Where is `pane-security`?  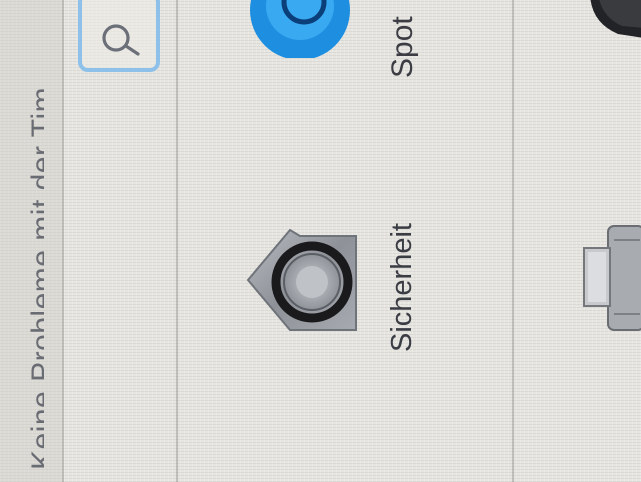 pane-security is located at coordinates (302, 281).